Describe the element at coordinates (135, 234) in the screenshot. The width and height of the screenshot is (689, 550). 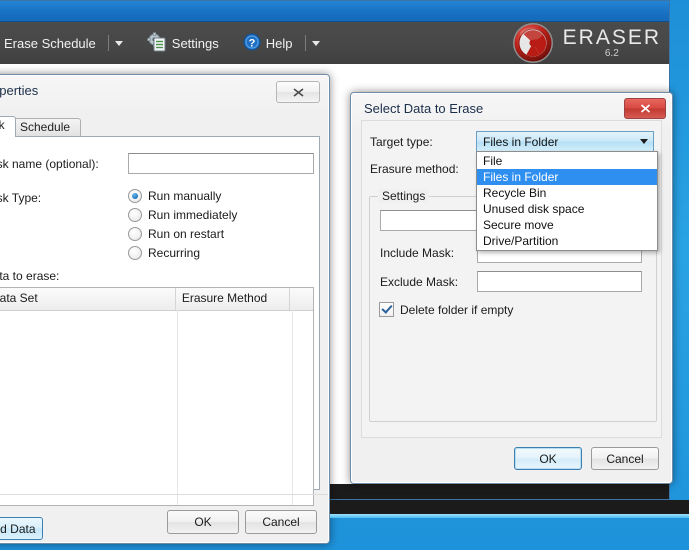
I see `radio-run-on-restart-indicator` at that location.